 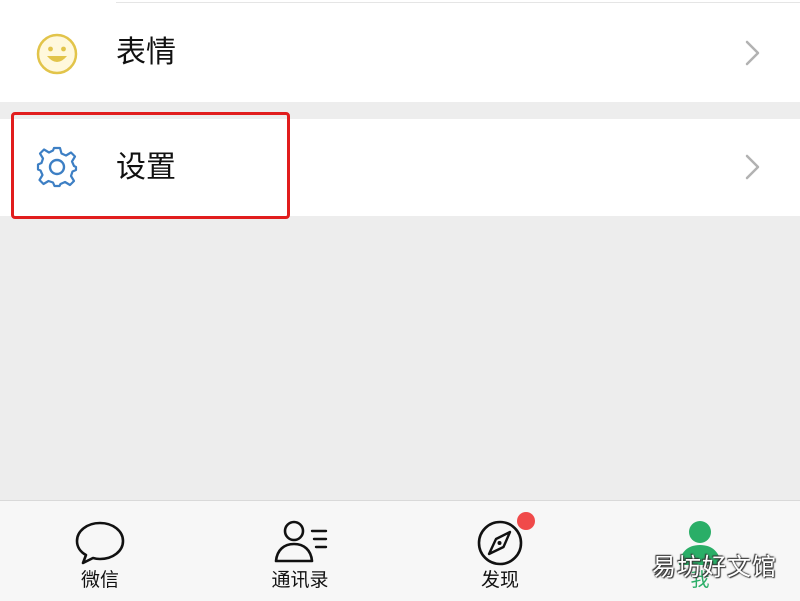 I want to click on chat-bubble-icon, so click(x=100, y=543).